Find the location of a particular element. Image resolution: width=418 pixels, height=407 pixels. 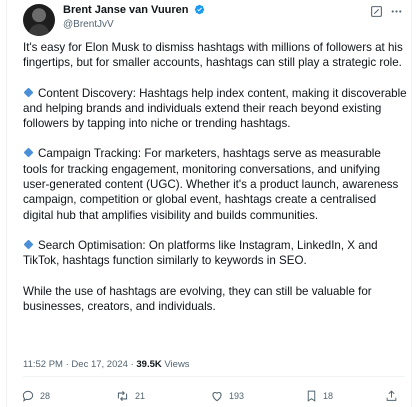

repost-button: 21 is located at coordinates (130, 396).